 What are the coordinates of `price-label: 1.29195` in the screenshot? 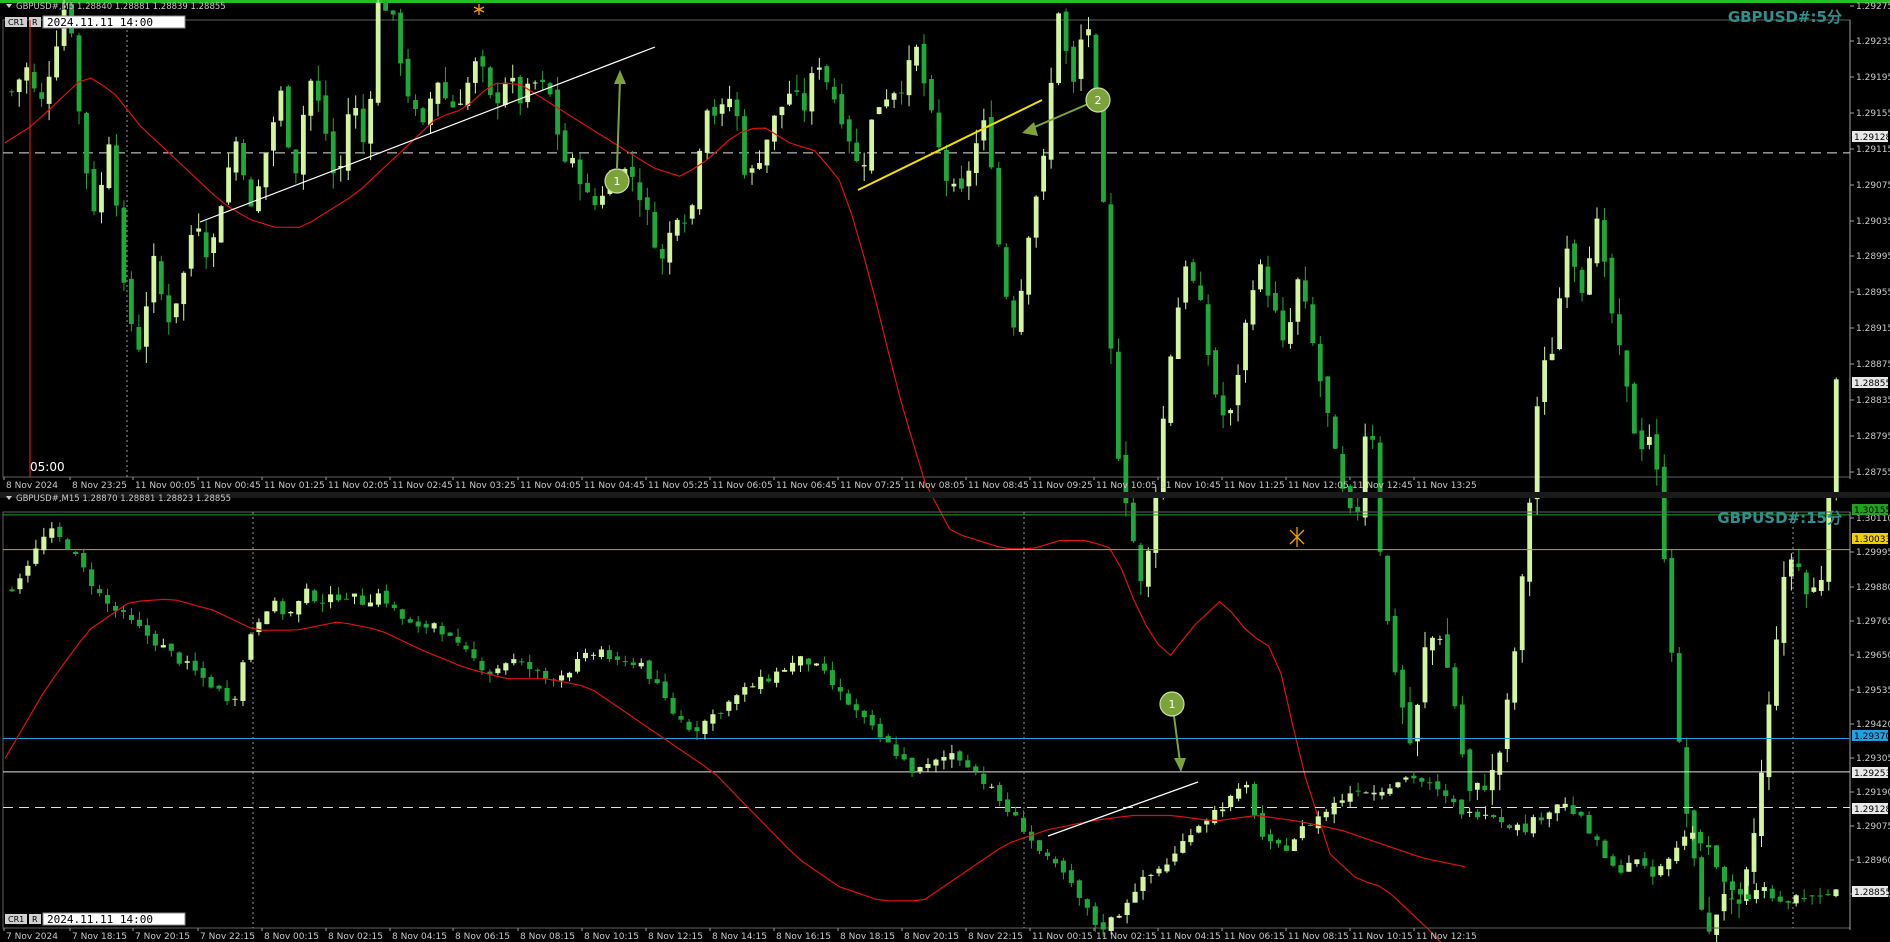 It's located at (1873, 78).